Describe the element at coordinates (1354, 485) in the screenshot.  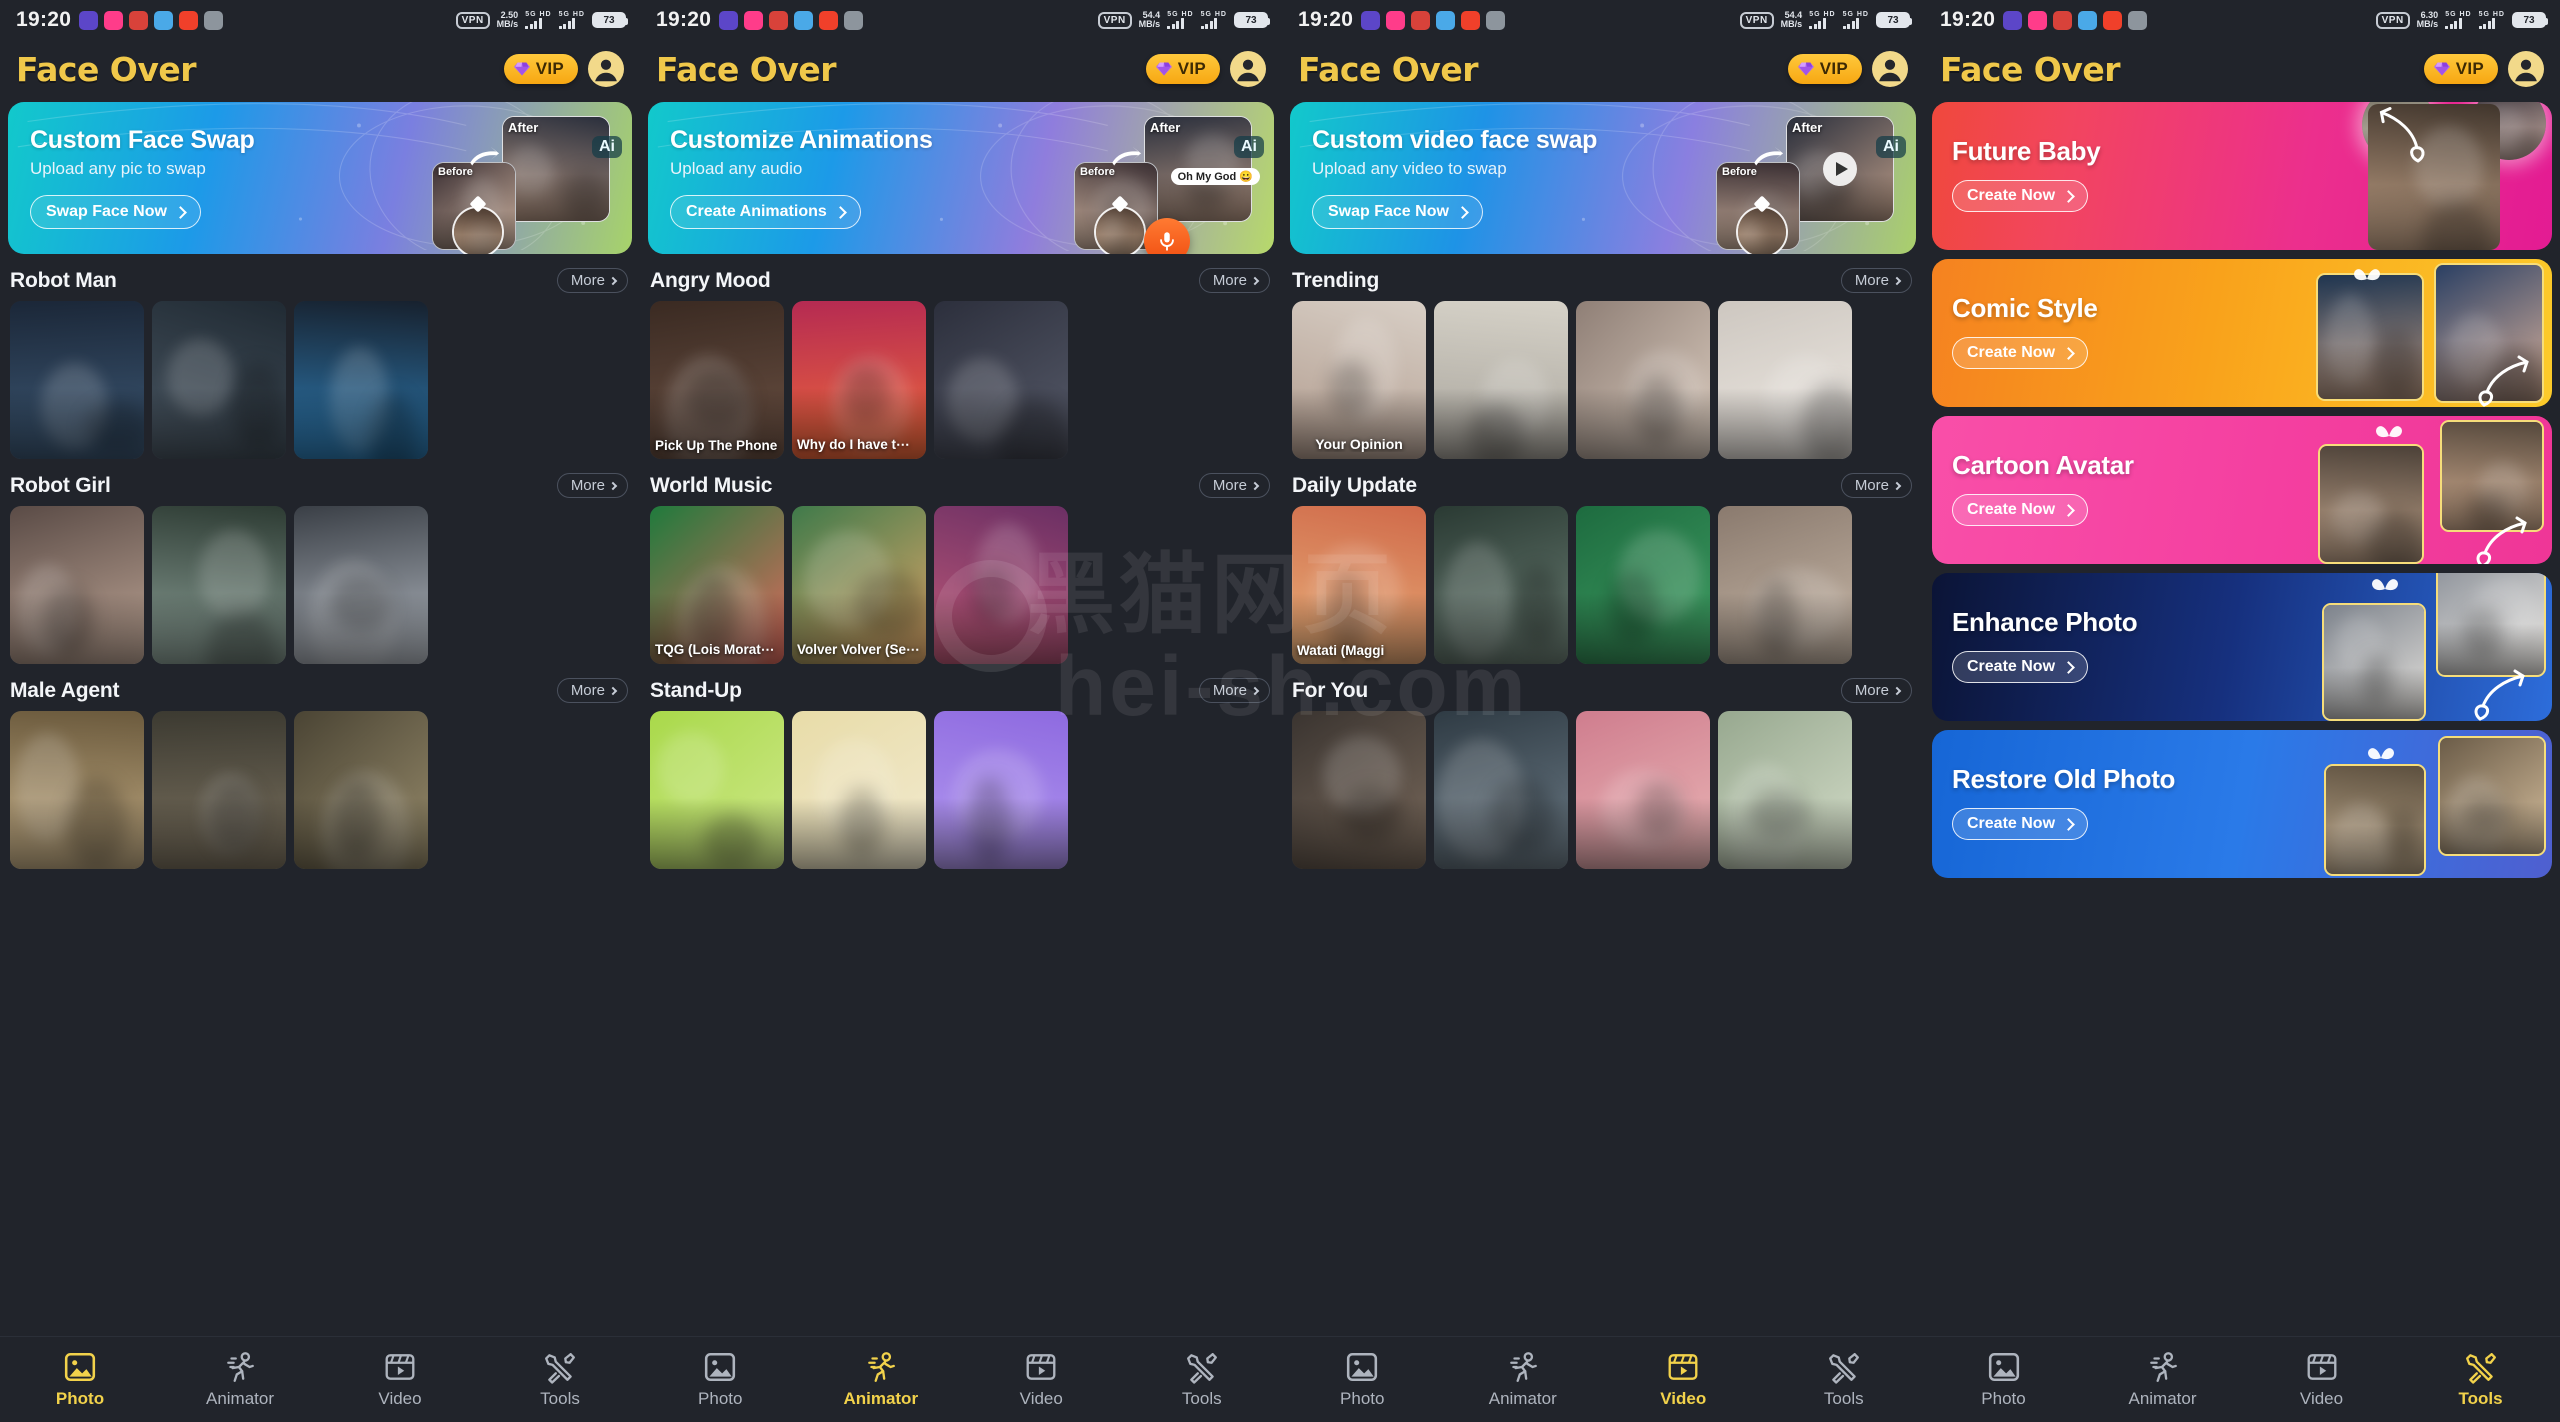
I see `section-title: Daily Update` at that location.